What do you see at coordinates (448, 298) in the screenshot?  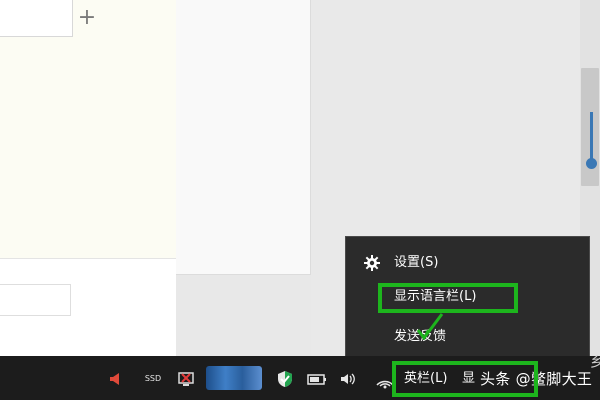 I see `highlight-box-menu-item` at bounding box center [448, 298].